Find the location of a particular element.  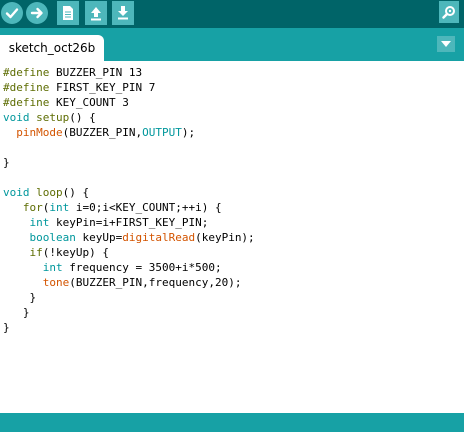

code-token: ); is located at coordinates (188, 132).